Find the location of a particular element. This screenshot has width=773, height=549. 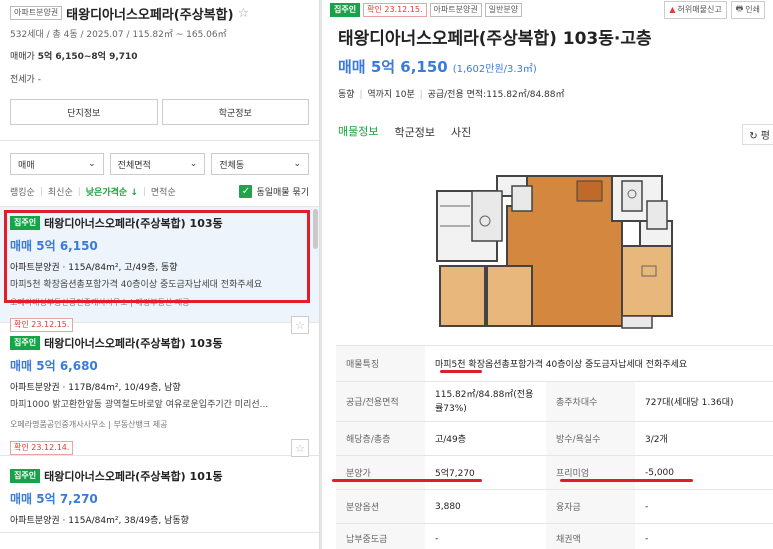

detail-tabs: 매물정보 학군정보 사진 ↻ 평 is located at coordinates (547, 132).